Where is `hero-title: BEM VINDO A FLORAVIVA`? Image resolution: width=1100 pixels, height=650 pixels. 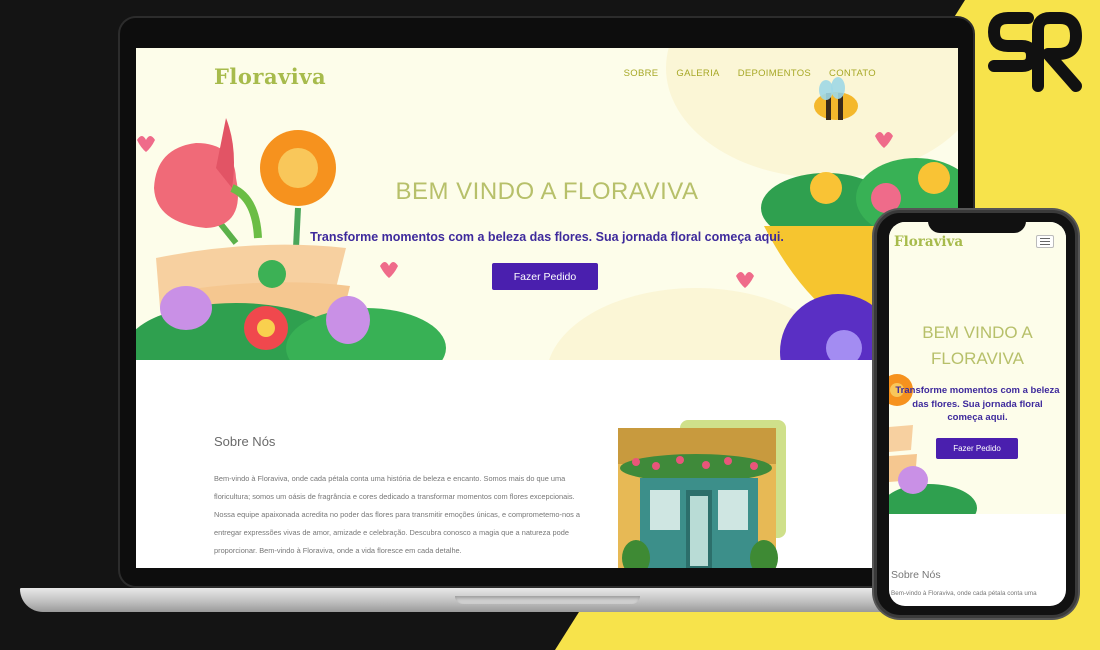
hero-title: BEM VINDO A FLORAVIVA is located at coordinates (547, 191).